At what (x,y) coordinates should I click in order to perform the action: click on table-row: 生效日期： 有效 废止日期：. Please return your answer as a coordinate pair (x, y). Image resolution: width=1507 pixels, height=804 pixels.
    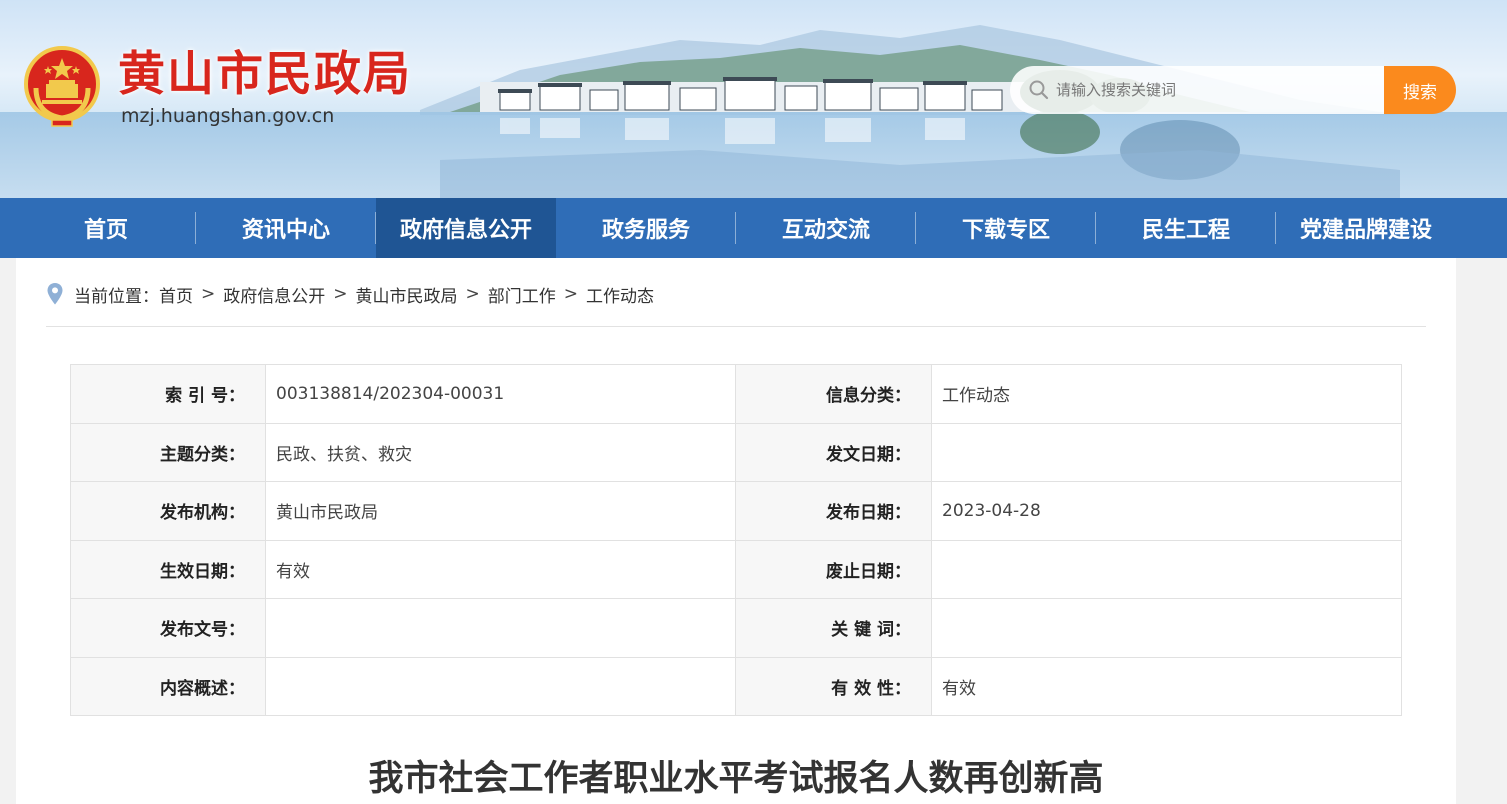
    Looking at the image, I should click on (736, 569).